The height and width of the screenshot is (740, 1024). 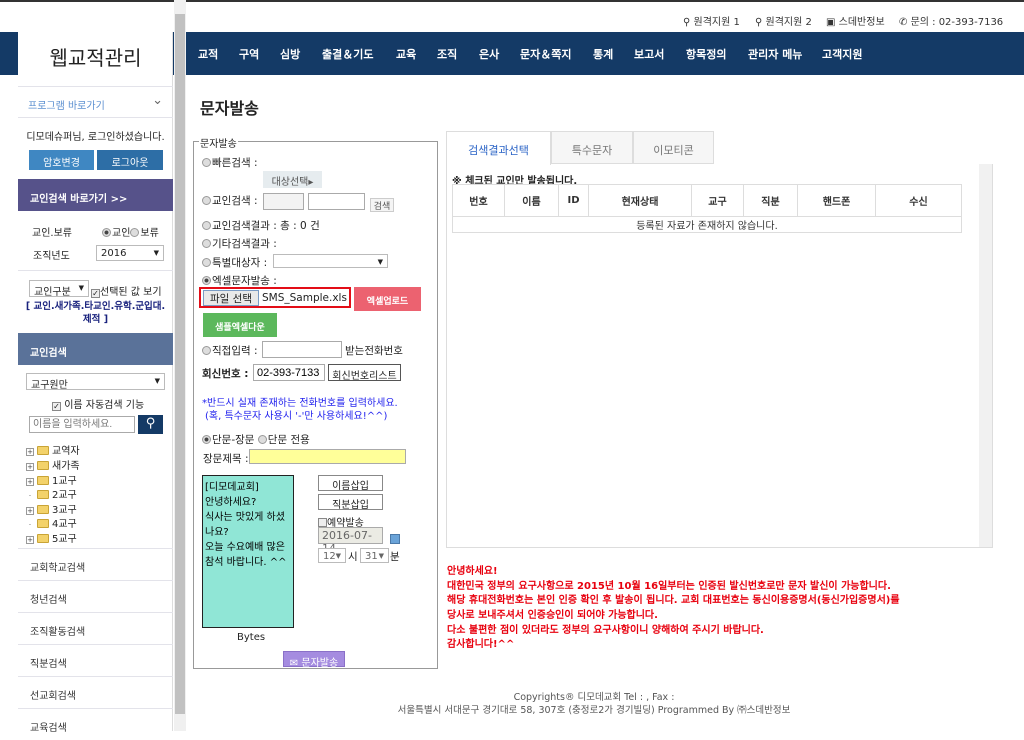 I want to click on district-select: 교구원만, so click(x=95, y=382).